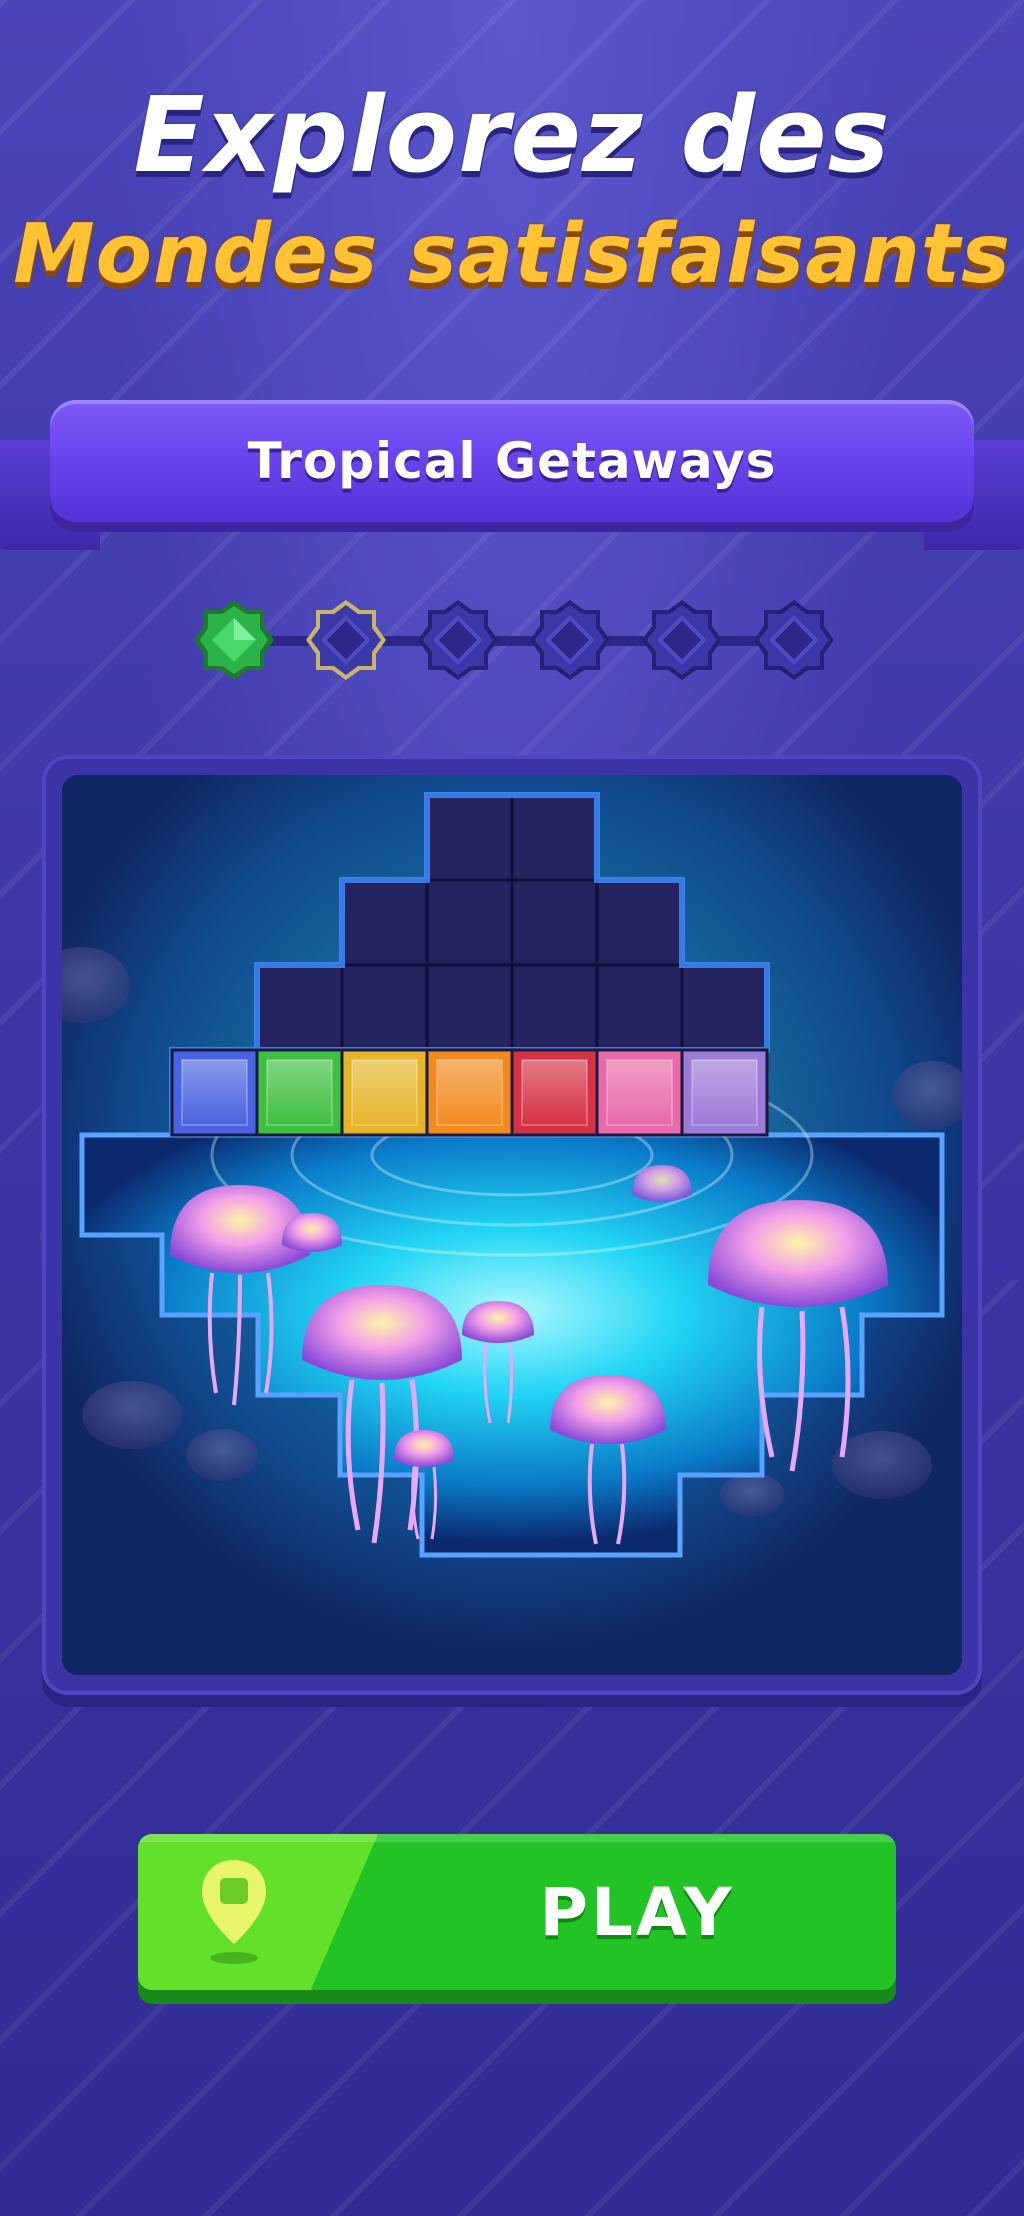 Image resolution: width=1024 pixels, height=2216 pixels. What do you see at coordinates (20, 1240) in the screenshot?
I see `board-side-tab-left` at bounding box center [20, 1240].